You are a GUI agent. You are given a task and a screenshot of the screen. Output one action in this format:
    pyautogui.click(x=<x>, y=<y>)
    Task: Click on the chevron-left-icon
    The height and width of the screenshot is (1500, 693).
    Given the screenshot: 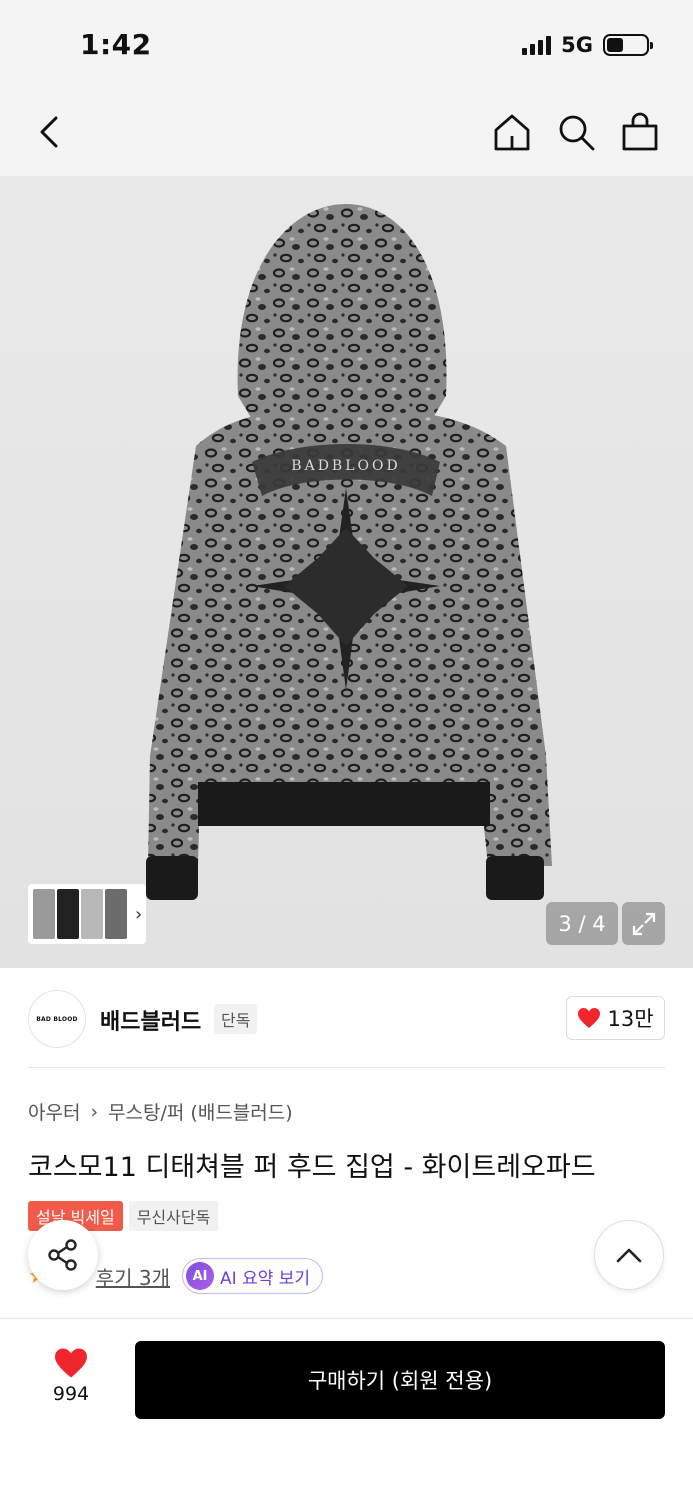 What is the action you would take?
    pyautogui.click(x=49, y=132)
    